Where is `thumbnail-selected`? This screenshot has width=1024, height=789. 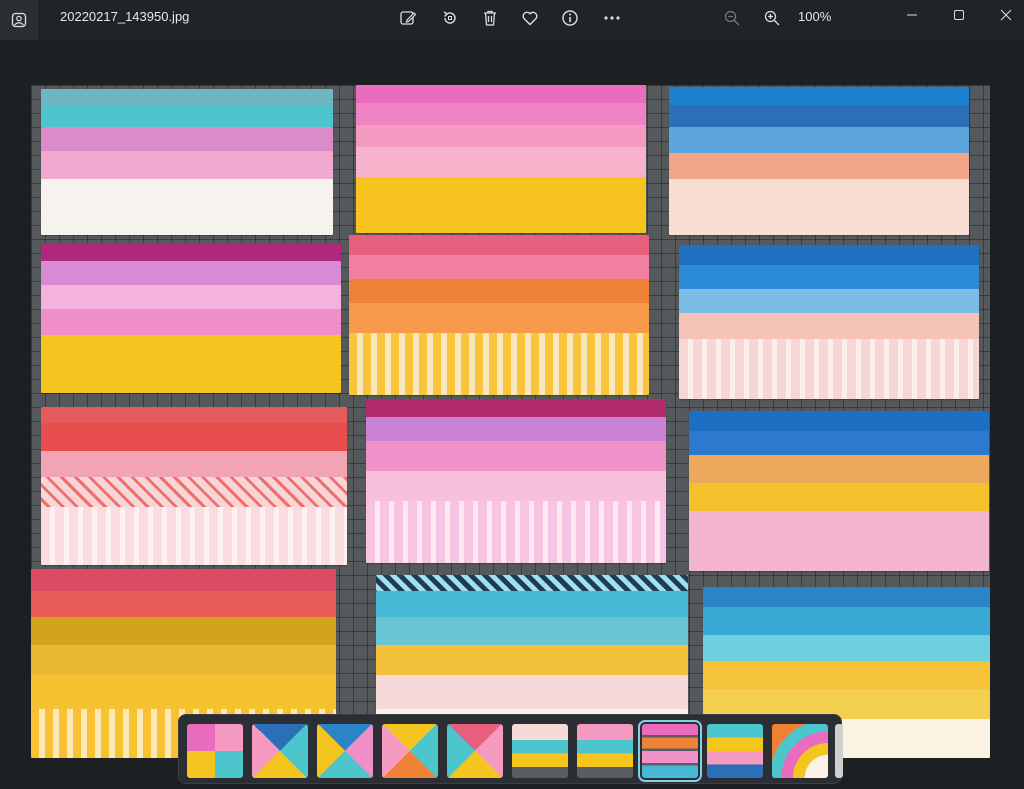
thumbnail-selected is located at coordinates (670, 751).